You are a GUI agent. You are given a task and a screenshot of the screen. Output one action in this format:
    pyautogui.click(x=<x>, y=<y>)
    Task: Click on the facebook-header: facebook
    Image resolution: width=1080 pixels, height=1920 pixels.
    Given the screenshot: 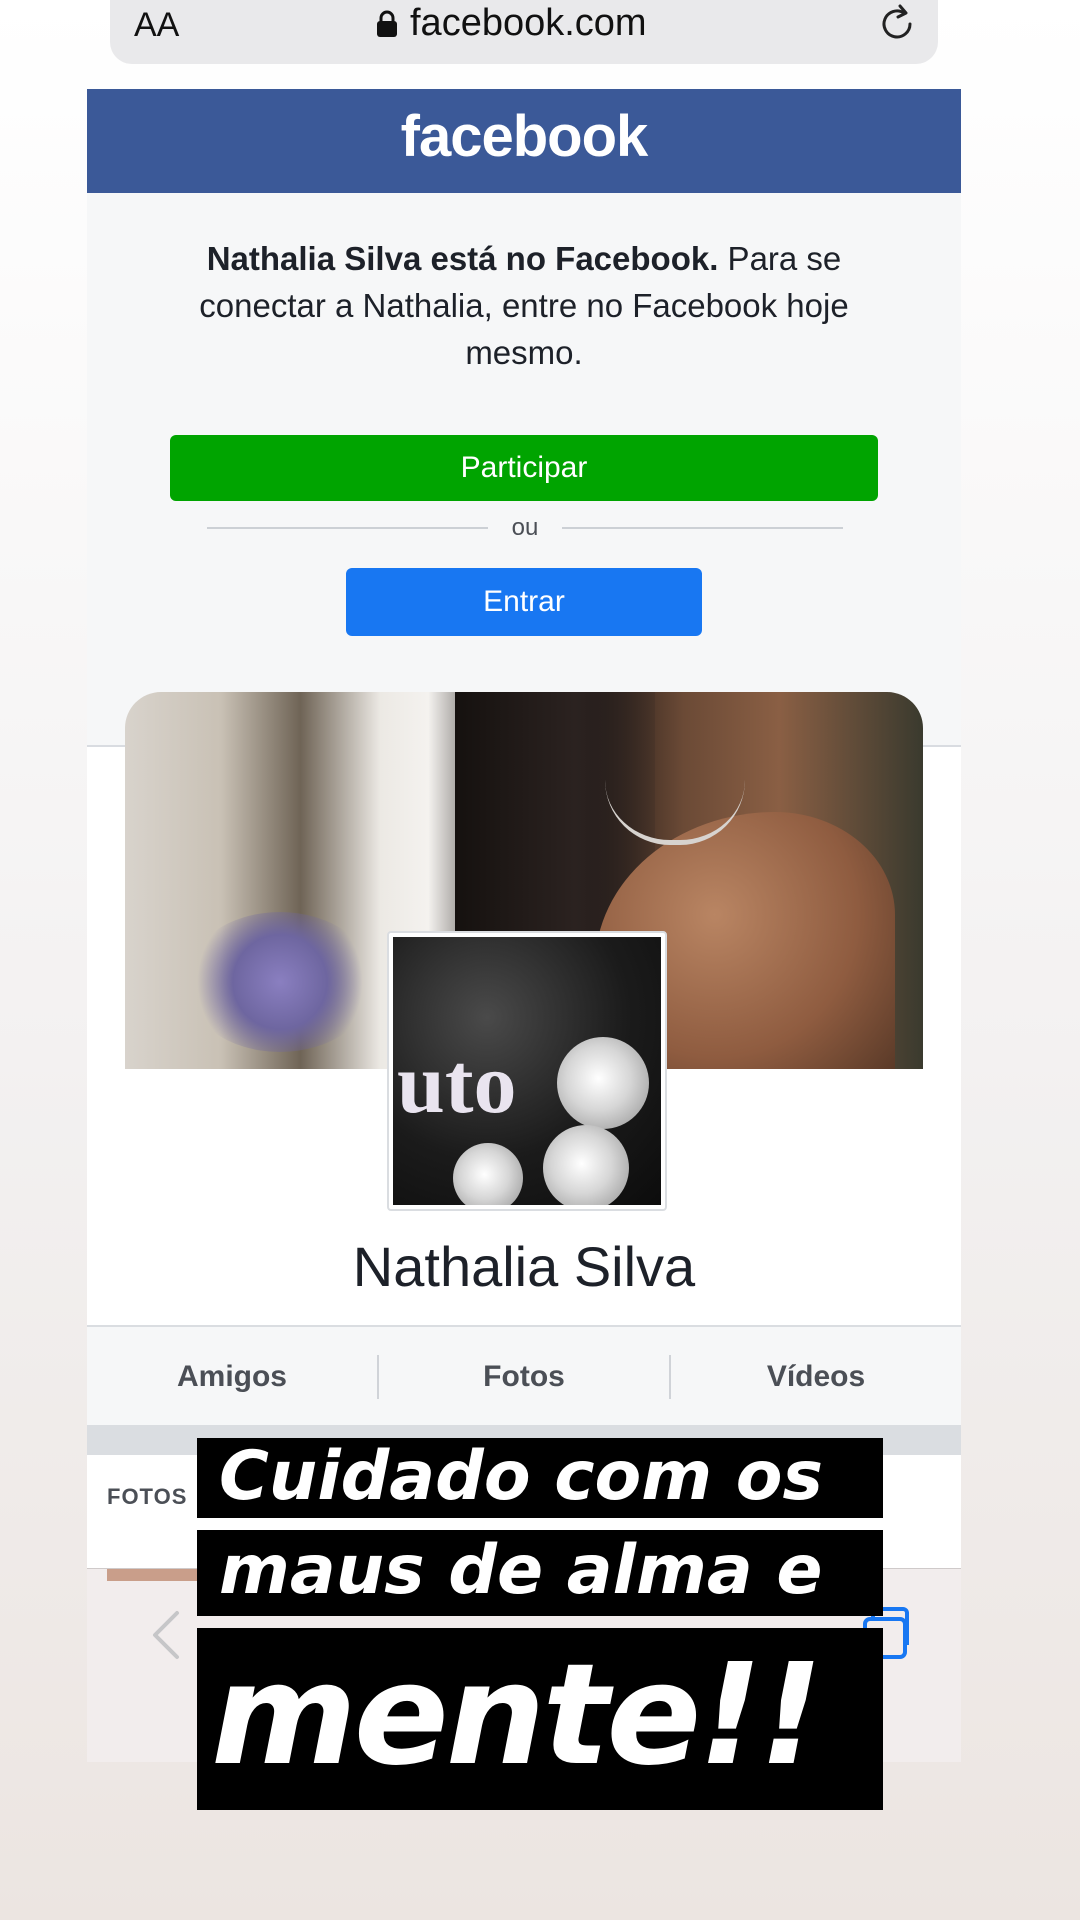 What is the action you would take?
    pyautogui.click(x=524, y=141)
    